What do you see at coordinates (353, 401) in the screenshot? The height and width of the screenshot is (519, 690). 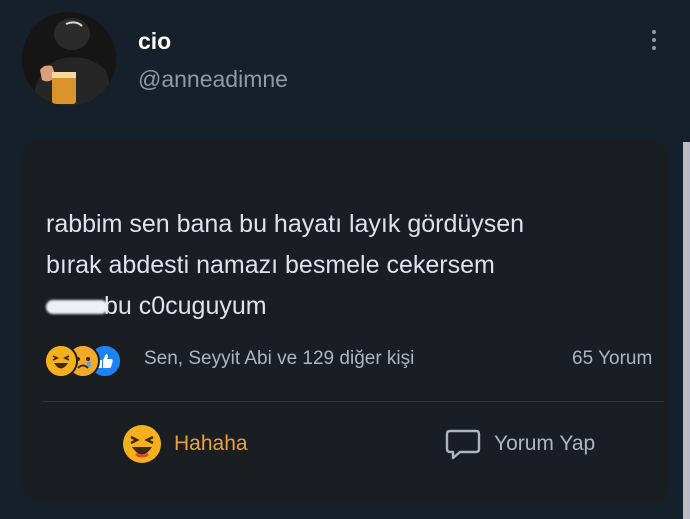 I see `divider` at bounding box center [353, 401].